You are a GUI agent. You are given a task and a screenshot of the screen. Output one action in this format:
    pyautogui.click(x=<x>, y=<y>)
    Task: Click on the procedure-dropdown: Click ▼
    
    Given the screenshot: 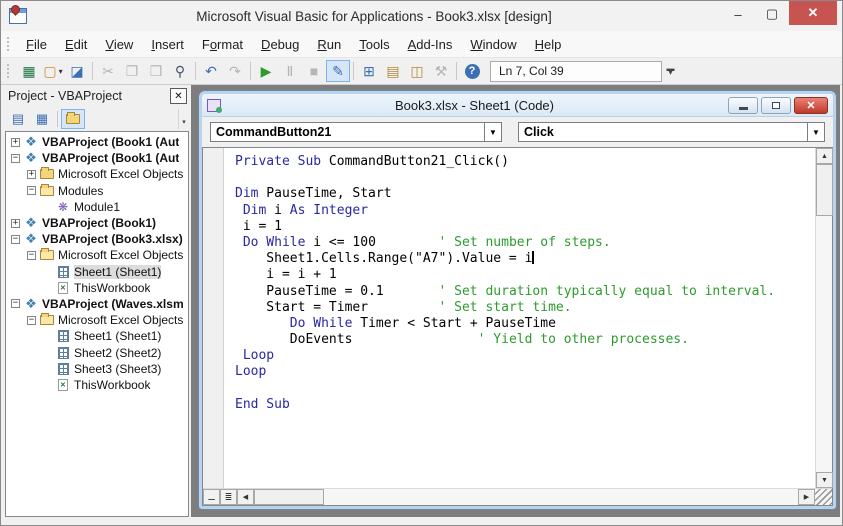 What is the action you would take?
    pyautogui.click(x=671, y=132)
    